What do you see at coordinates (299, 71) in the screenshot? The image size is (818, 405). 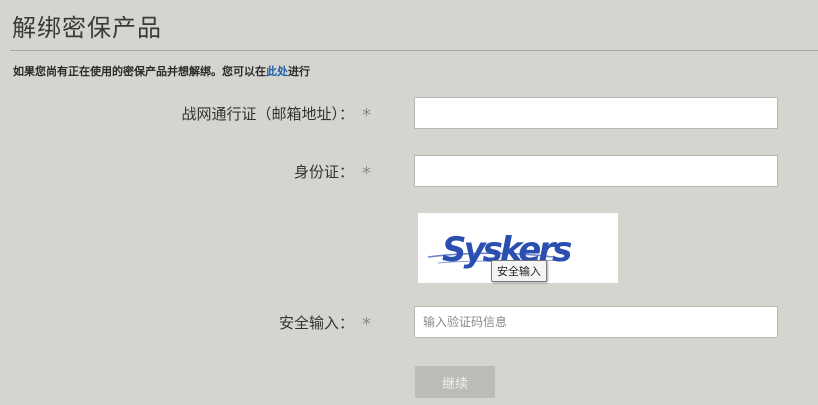 I see `notice-text-end: 进行` at bounding box center [299, 71].